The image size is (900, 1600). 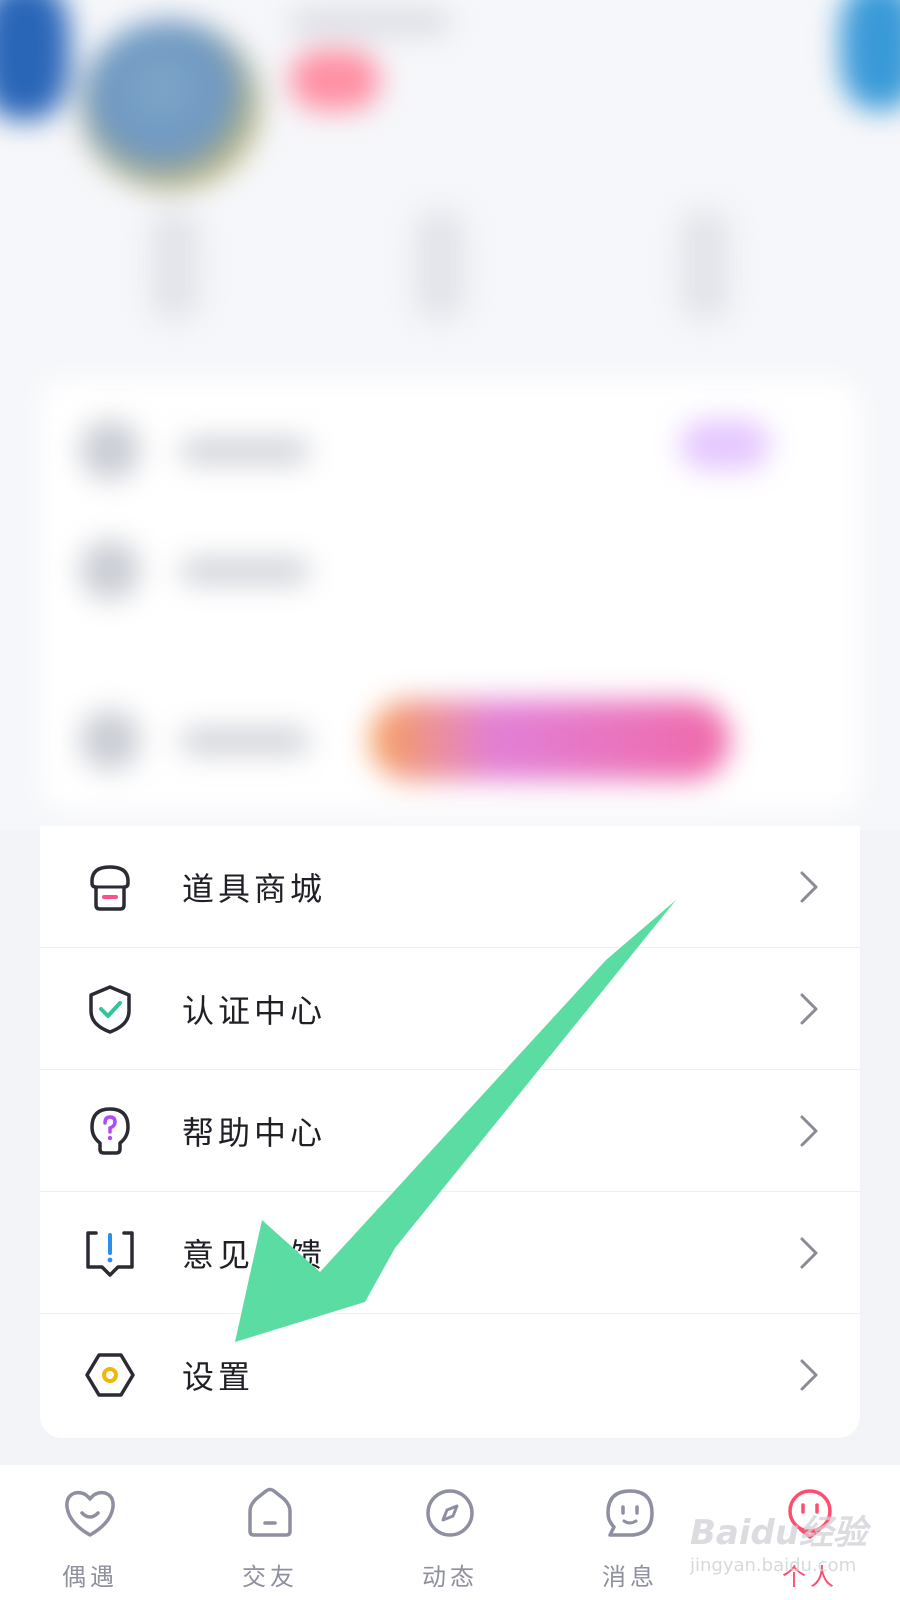 I want to click on menu-item-verification: 认证中心, so click(x=450, y=1009).